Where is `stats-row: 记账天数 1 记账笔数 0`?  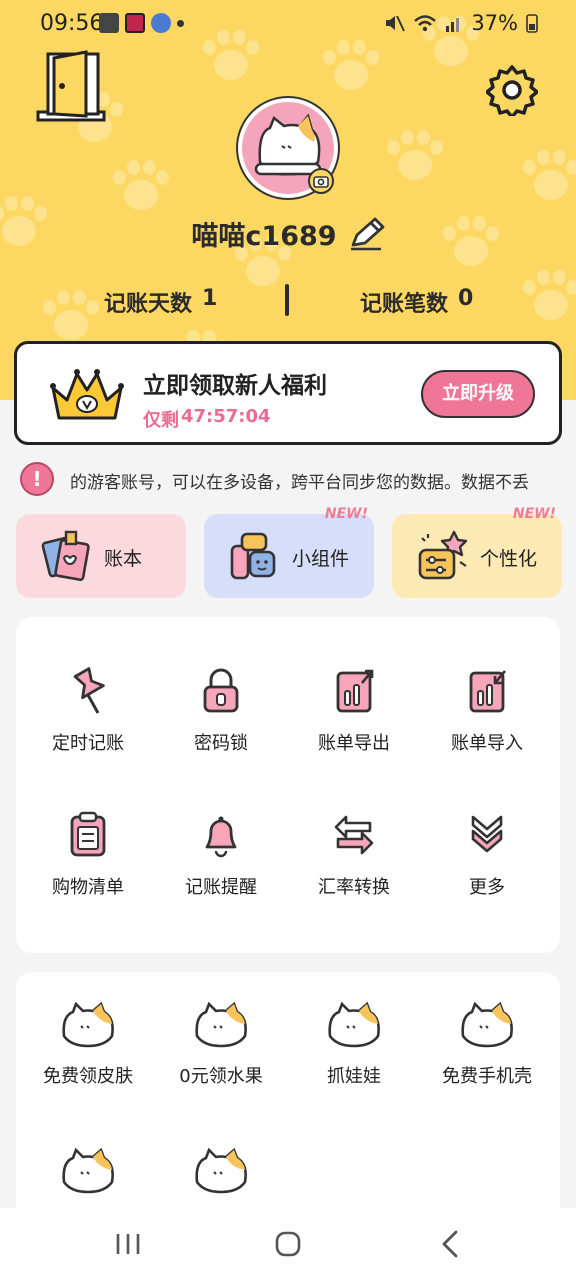 stats-row: 记账天数 1 记账笔数 0 is located at coordinates (288, 302).